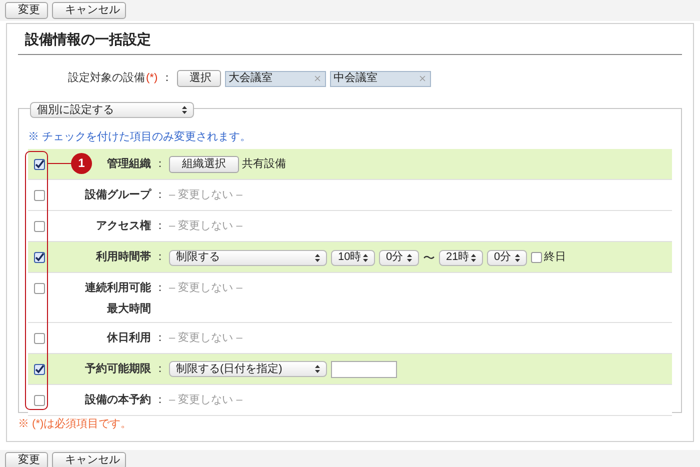 This screenshot has height=467, width=700. Describe the element at coordinates (461, 258) in the screenshot. I see `dropdown: 21時` at that location.